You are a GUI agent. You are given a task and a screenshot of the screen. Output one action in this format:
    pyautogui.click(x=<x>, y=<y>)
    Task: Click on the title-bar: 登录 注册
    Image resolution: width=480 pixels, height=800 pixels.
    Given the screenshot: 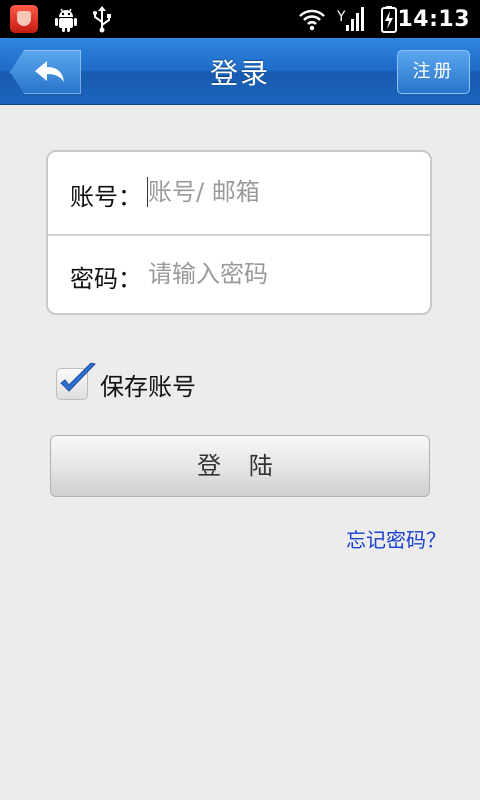 What is the action you would take?
    pyautogui.click(x=240, y=71)
    